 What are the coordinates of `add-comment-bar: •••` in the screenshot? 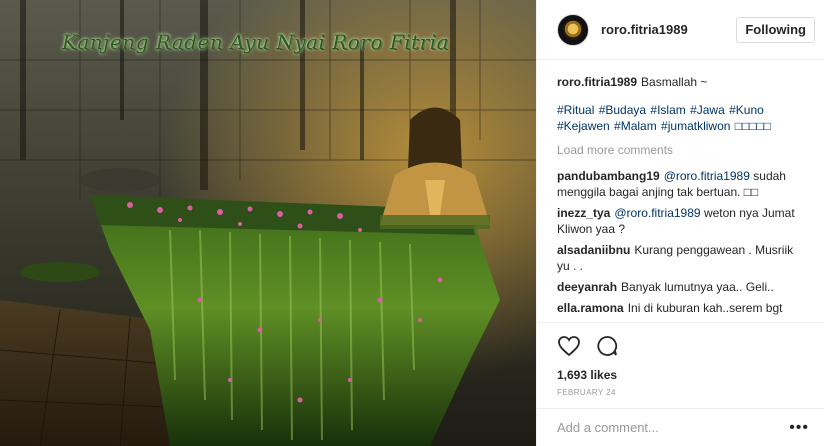 It's located at (680, 427).